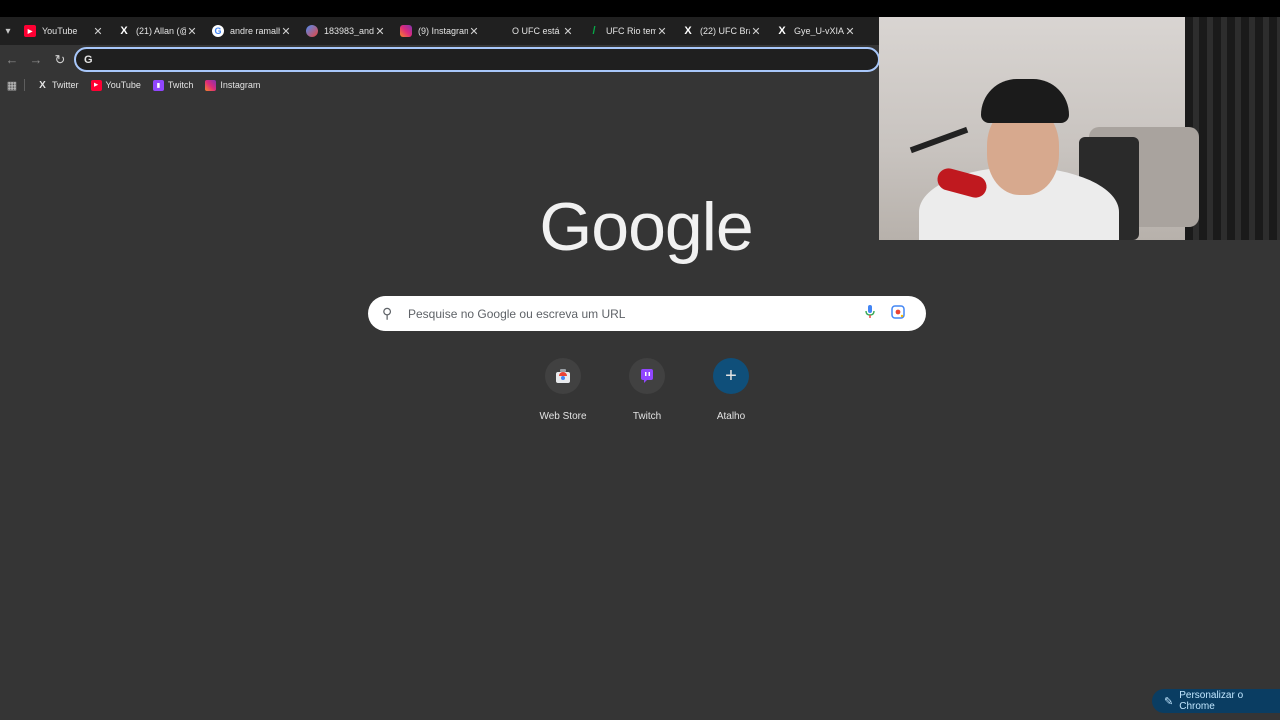 The image size is (1280, 720). I want to click on tab-title: (22) UFC Bra, so click(725, 31).